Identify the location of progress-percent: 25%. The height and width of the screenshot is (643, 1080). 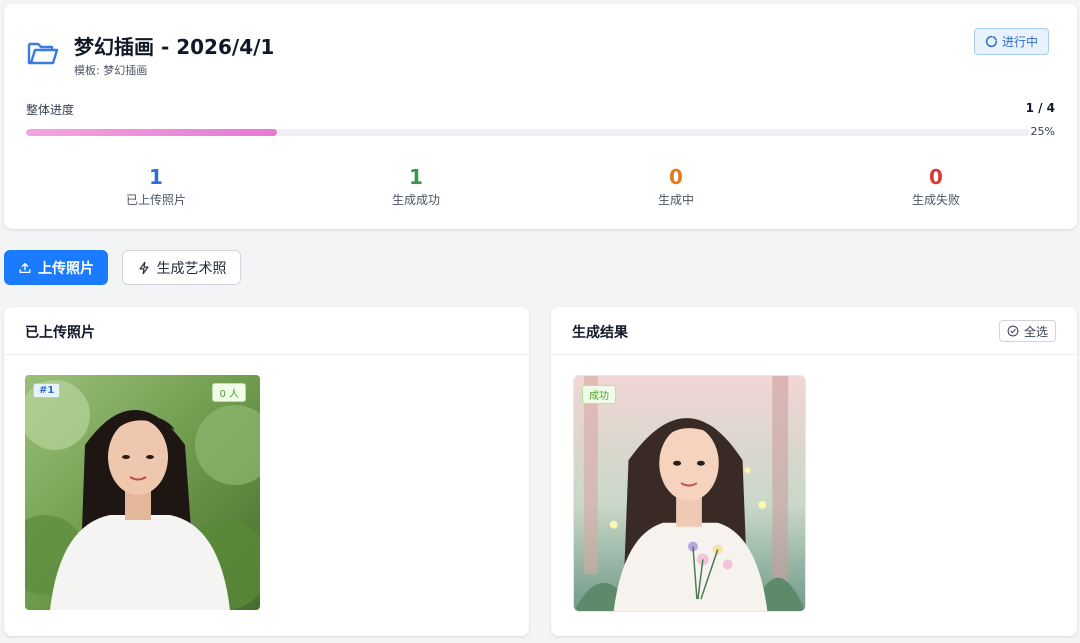
(1042, 131).